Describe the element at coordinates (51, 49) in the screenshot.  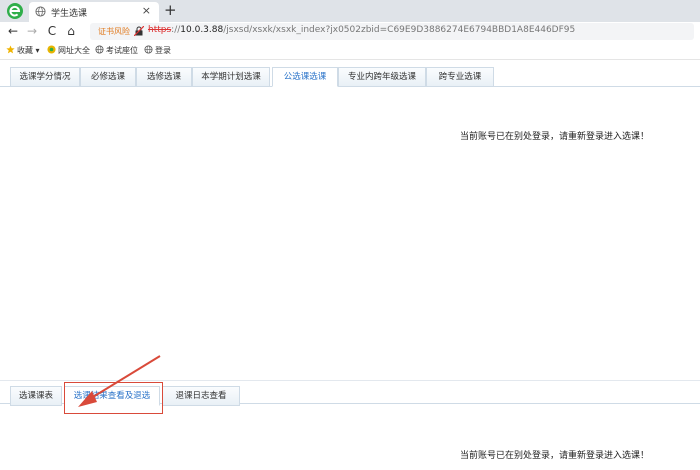
I see `site-directory-icon` at that location.